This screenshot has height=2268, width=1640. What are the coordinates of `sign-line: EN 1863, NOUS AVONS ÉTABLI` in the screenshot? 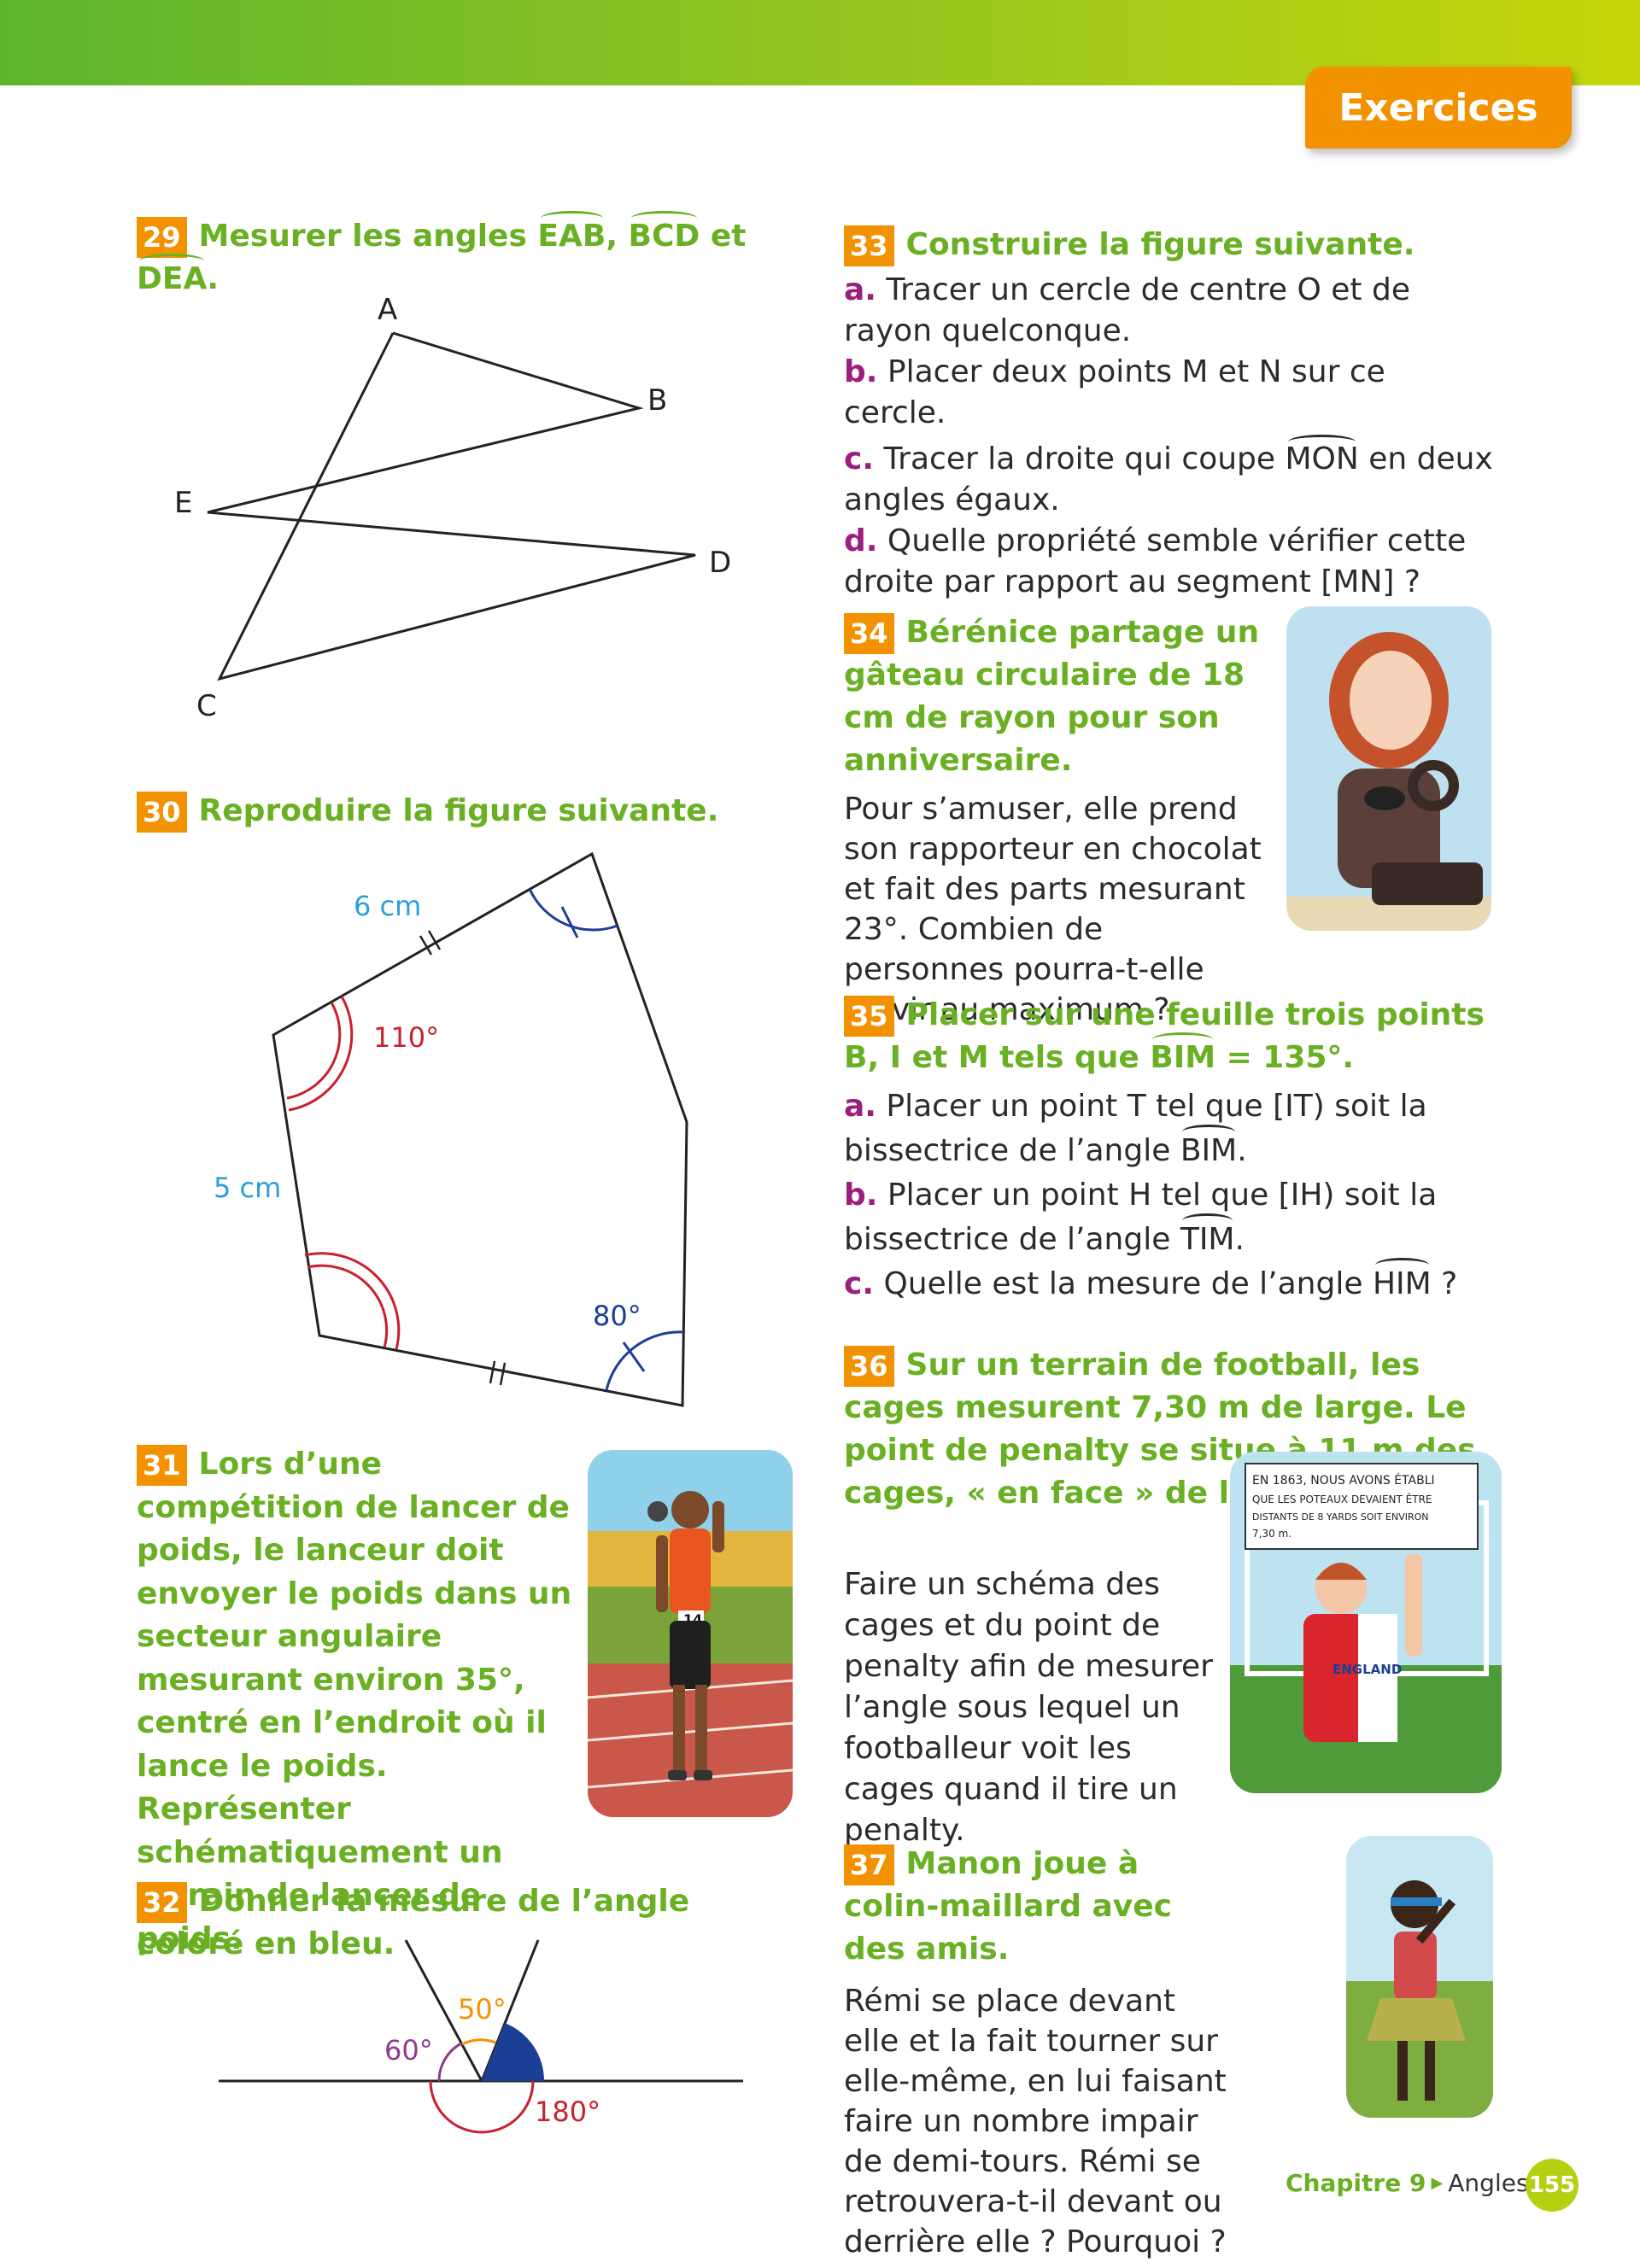 It's located at (1343, 1480).